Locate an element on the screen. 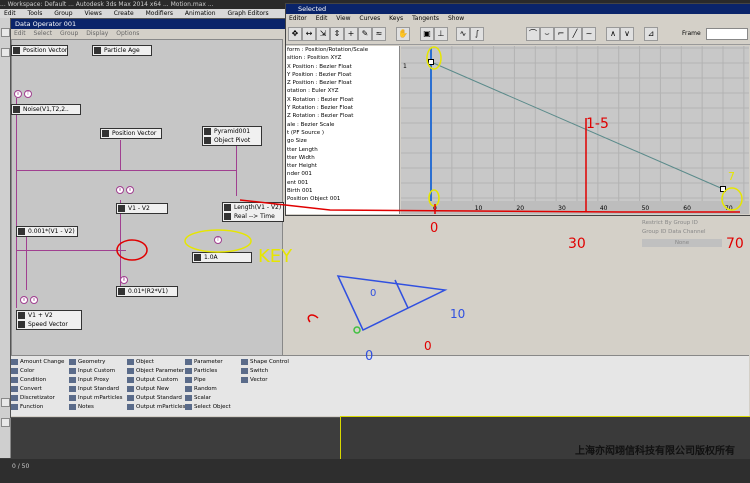 The width and height of the screenshot is (750, 483). menu-create: Create is located at coordinates (124, 13).